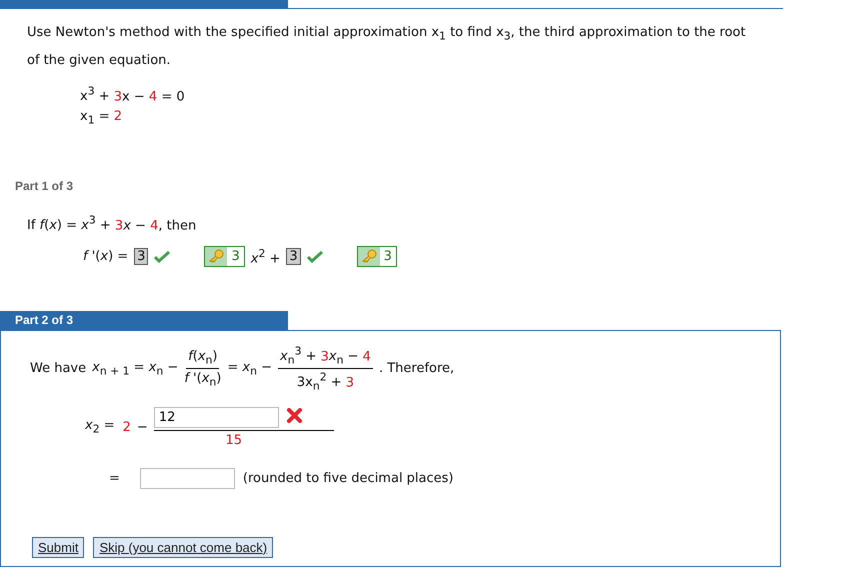  Describe the element at coordinates (416, 368) in the screenshot. I see `formula-text: . Therefore,` at that location.